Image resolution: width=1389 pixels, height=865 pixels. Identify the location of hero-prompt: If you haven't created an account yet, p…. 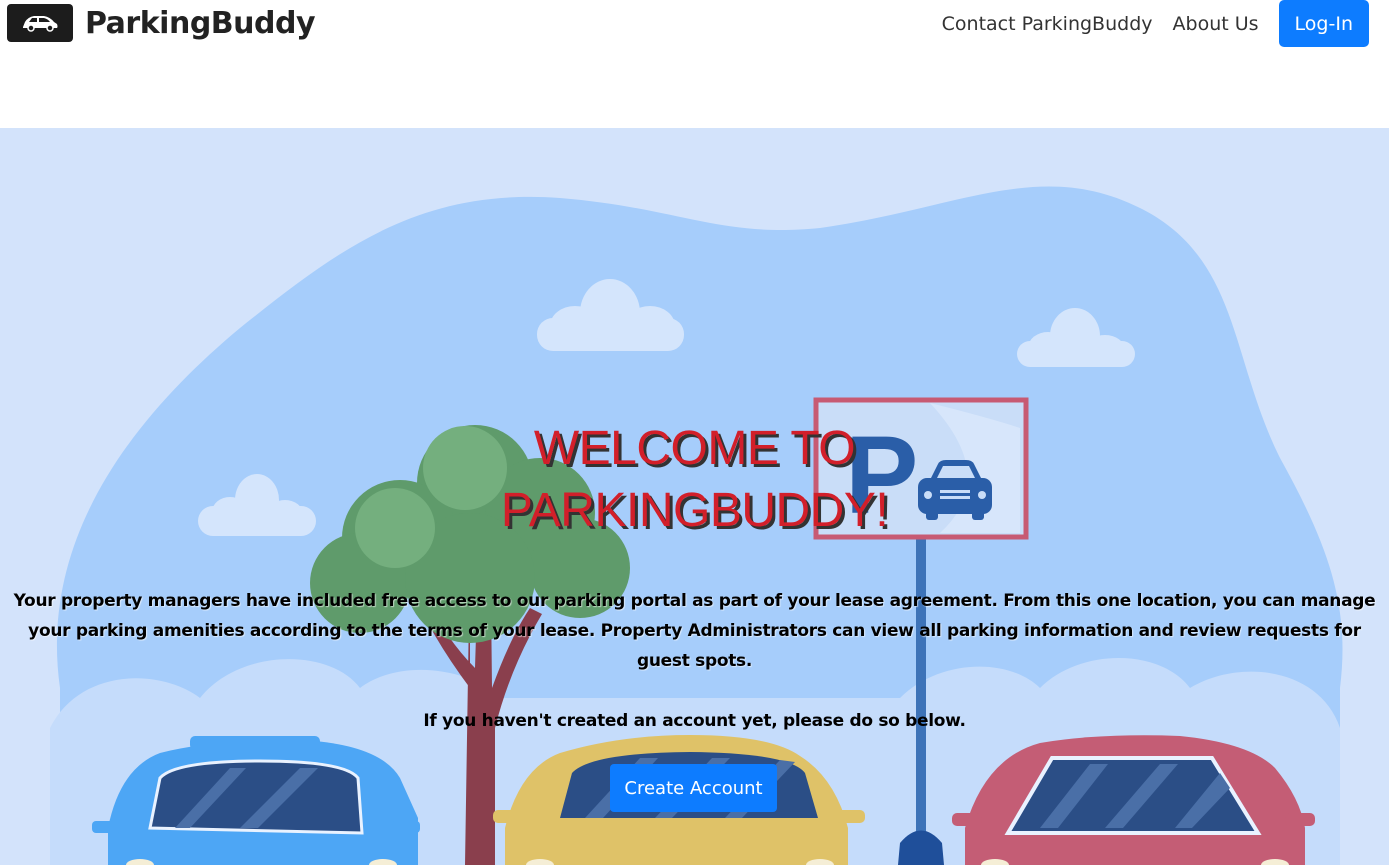
(694, 721).